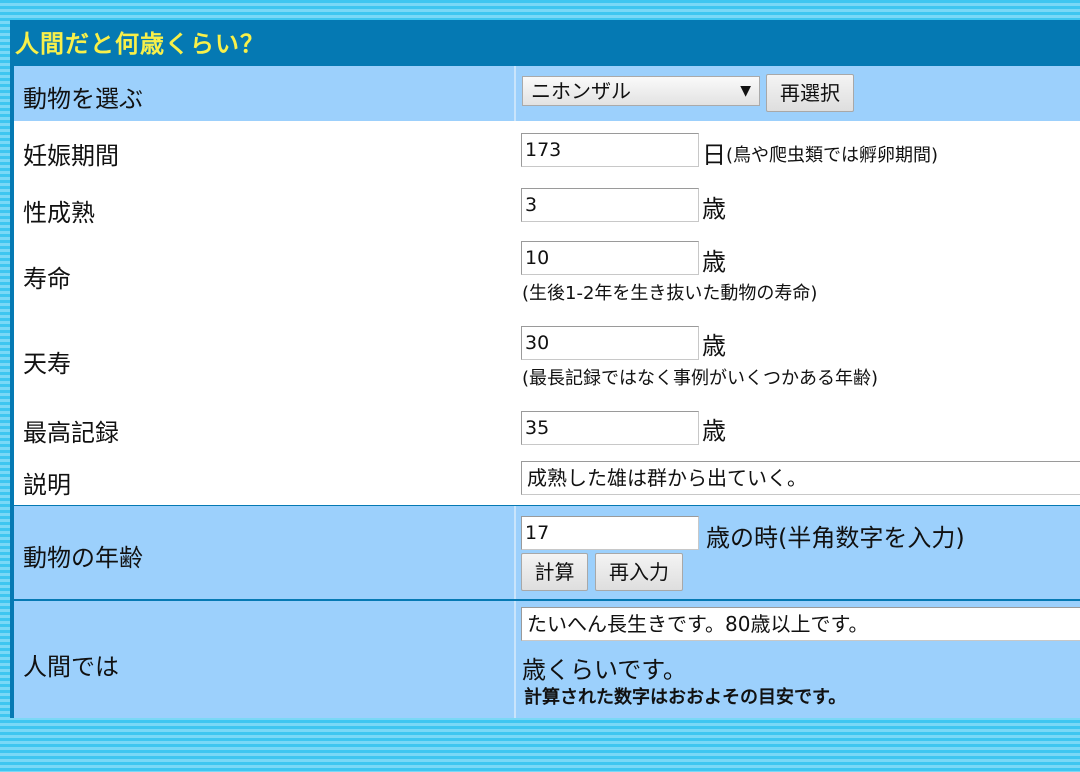 This screenshot has width=1080, height=772. What do you see at coordinates (832, 155) in the screenshot?
I see `gestation-note: (鳥や爬虫類では孵卵期間)` at bounding box center [832, 155].